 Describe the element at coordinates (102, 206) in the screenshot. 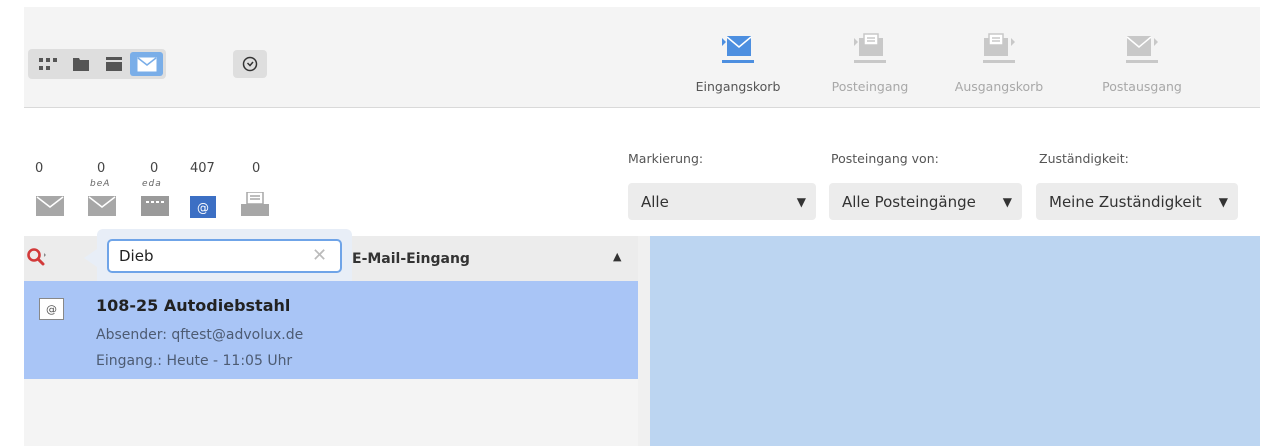

I see `bea-envelope-icon` at that location.